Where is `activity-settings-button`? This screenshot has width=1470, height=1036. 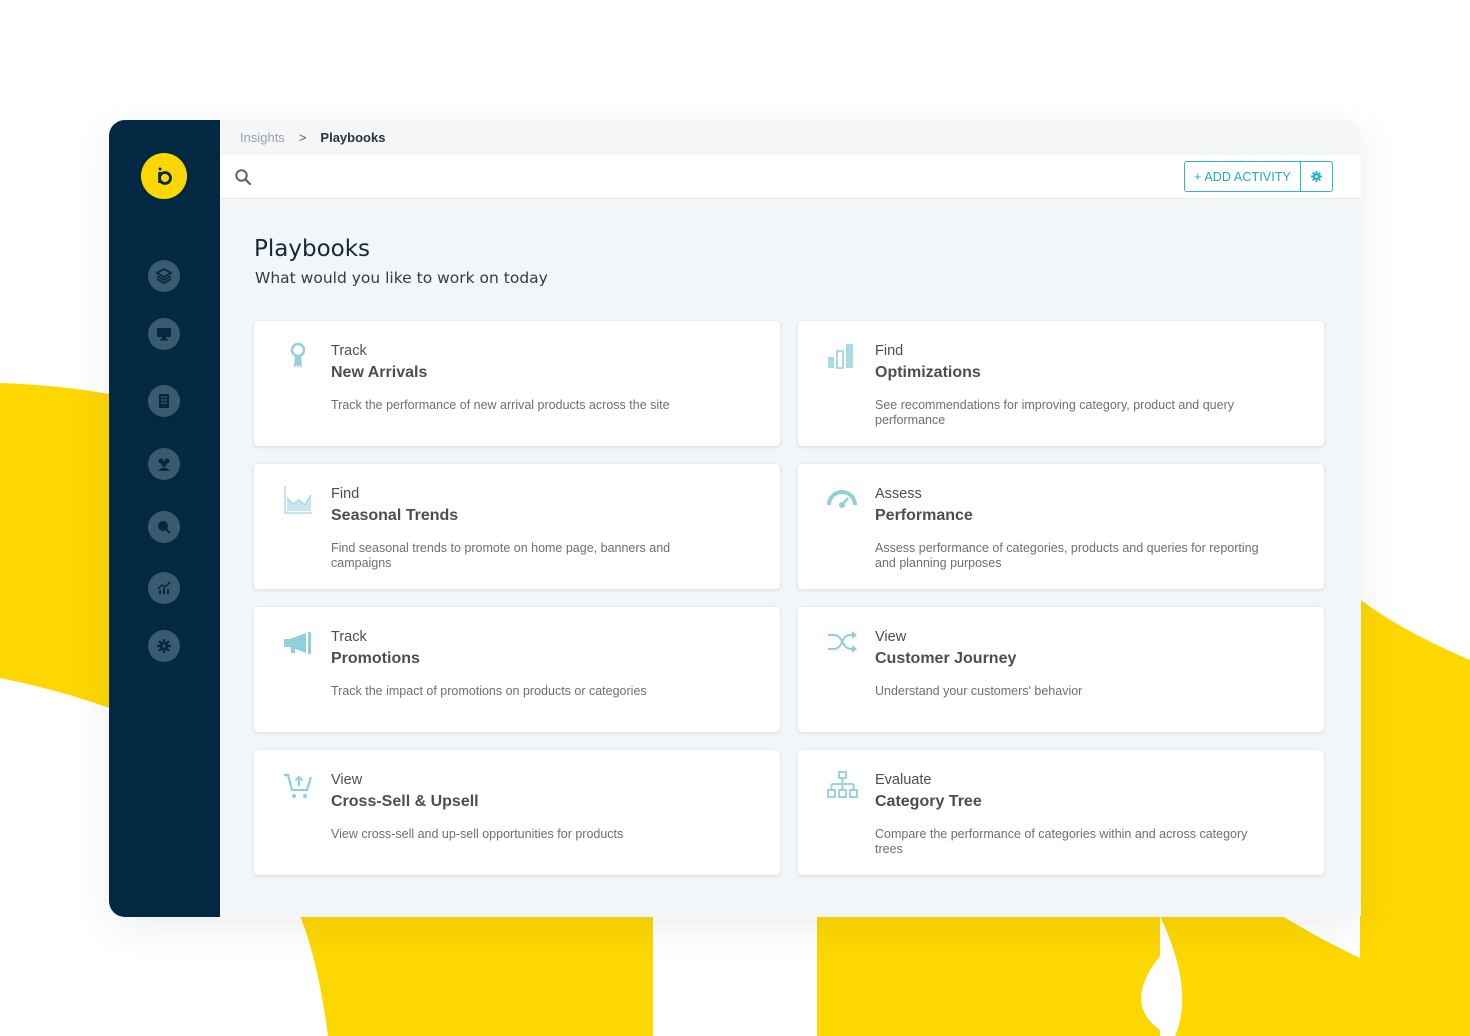 activity-settings-button is located at coordinates (1316, 176).